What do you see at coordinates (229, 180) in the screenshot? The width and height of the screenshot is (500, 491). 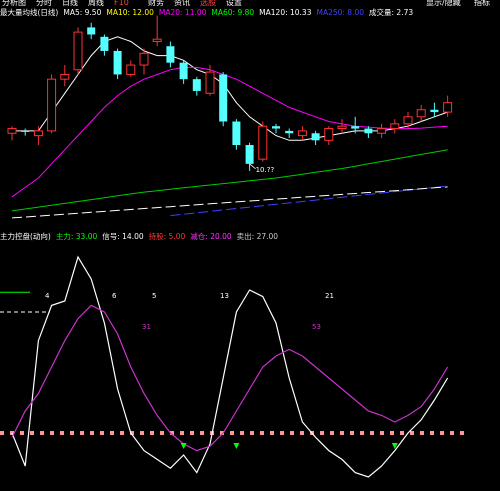 I see `ma-line-ma60` at bounding box center [229, 180].